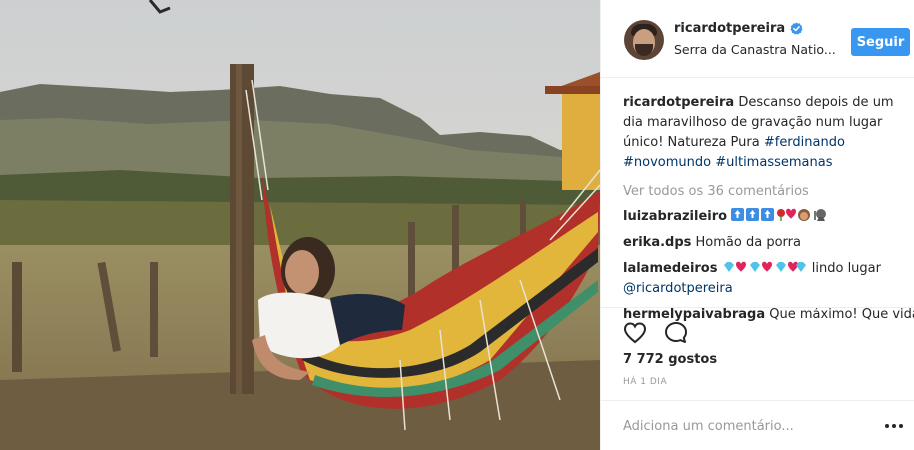 The width and height of the screenshot is (914, 450). What do you see at coordinates (635, 333) in the screenshot?
I see `heart-outline-icon` at bounding box center [635, 333].